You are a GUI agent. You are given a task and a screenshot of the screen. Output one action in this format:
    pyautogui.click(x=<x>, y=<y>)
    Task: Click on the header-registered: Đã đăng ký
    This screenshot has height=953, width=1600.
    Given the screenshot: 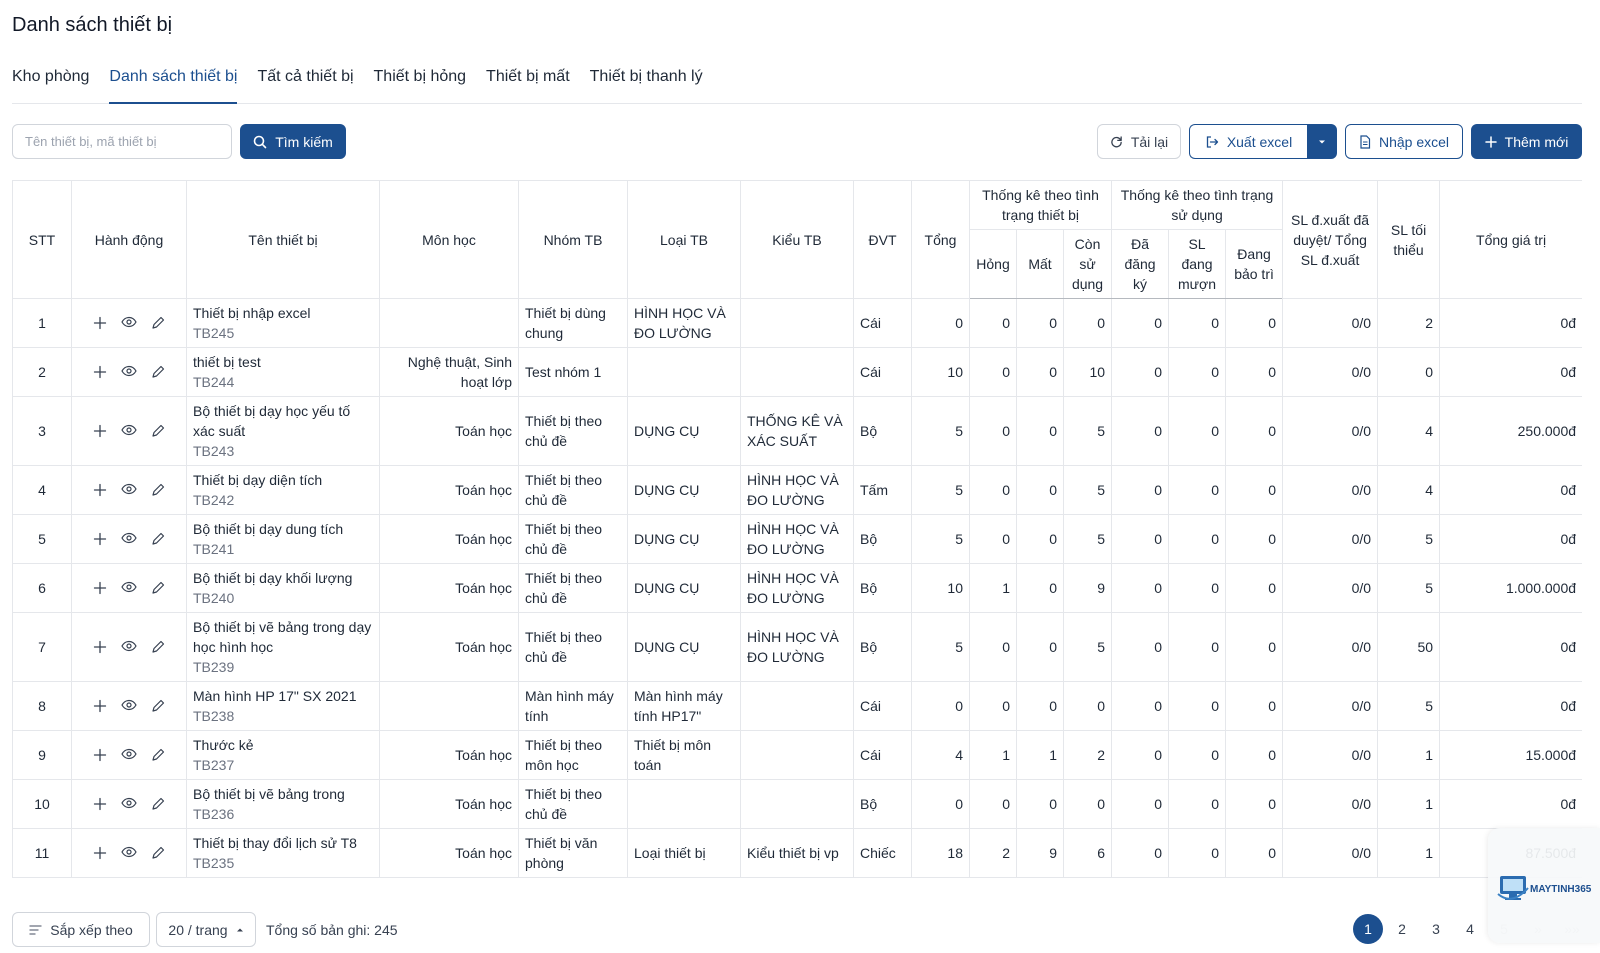 What is the action you would take?
    pyautogui.click(x=1140, y=264)
    